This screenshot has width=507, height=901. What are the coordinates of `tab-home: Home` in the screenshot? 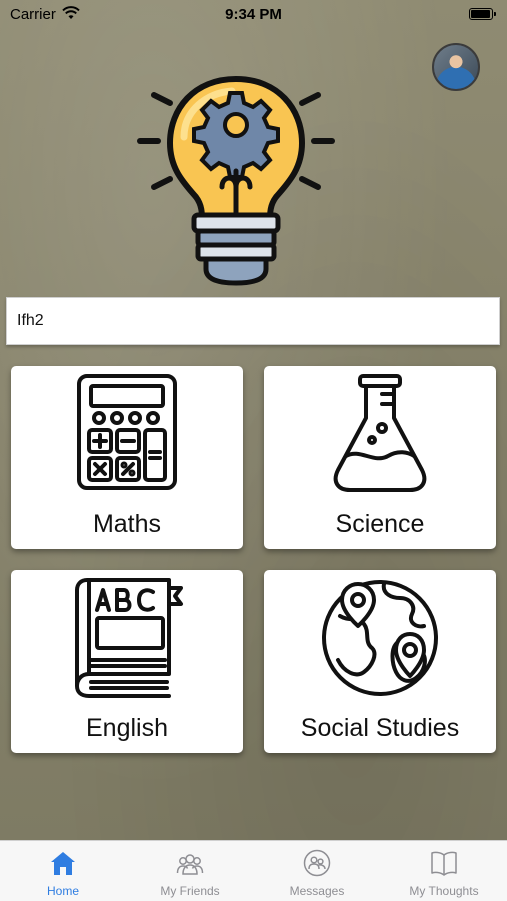 It's located at (63, 871).